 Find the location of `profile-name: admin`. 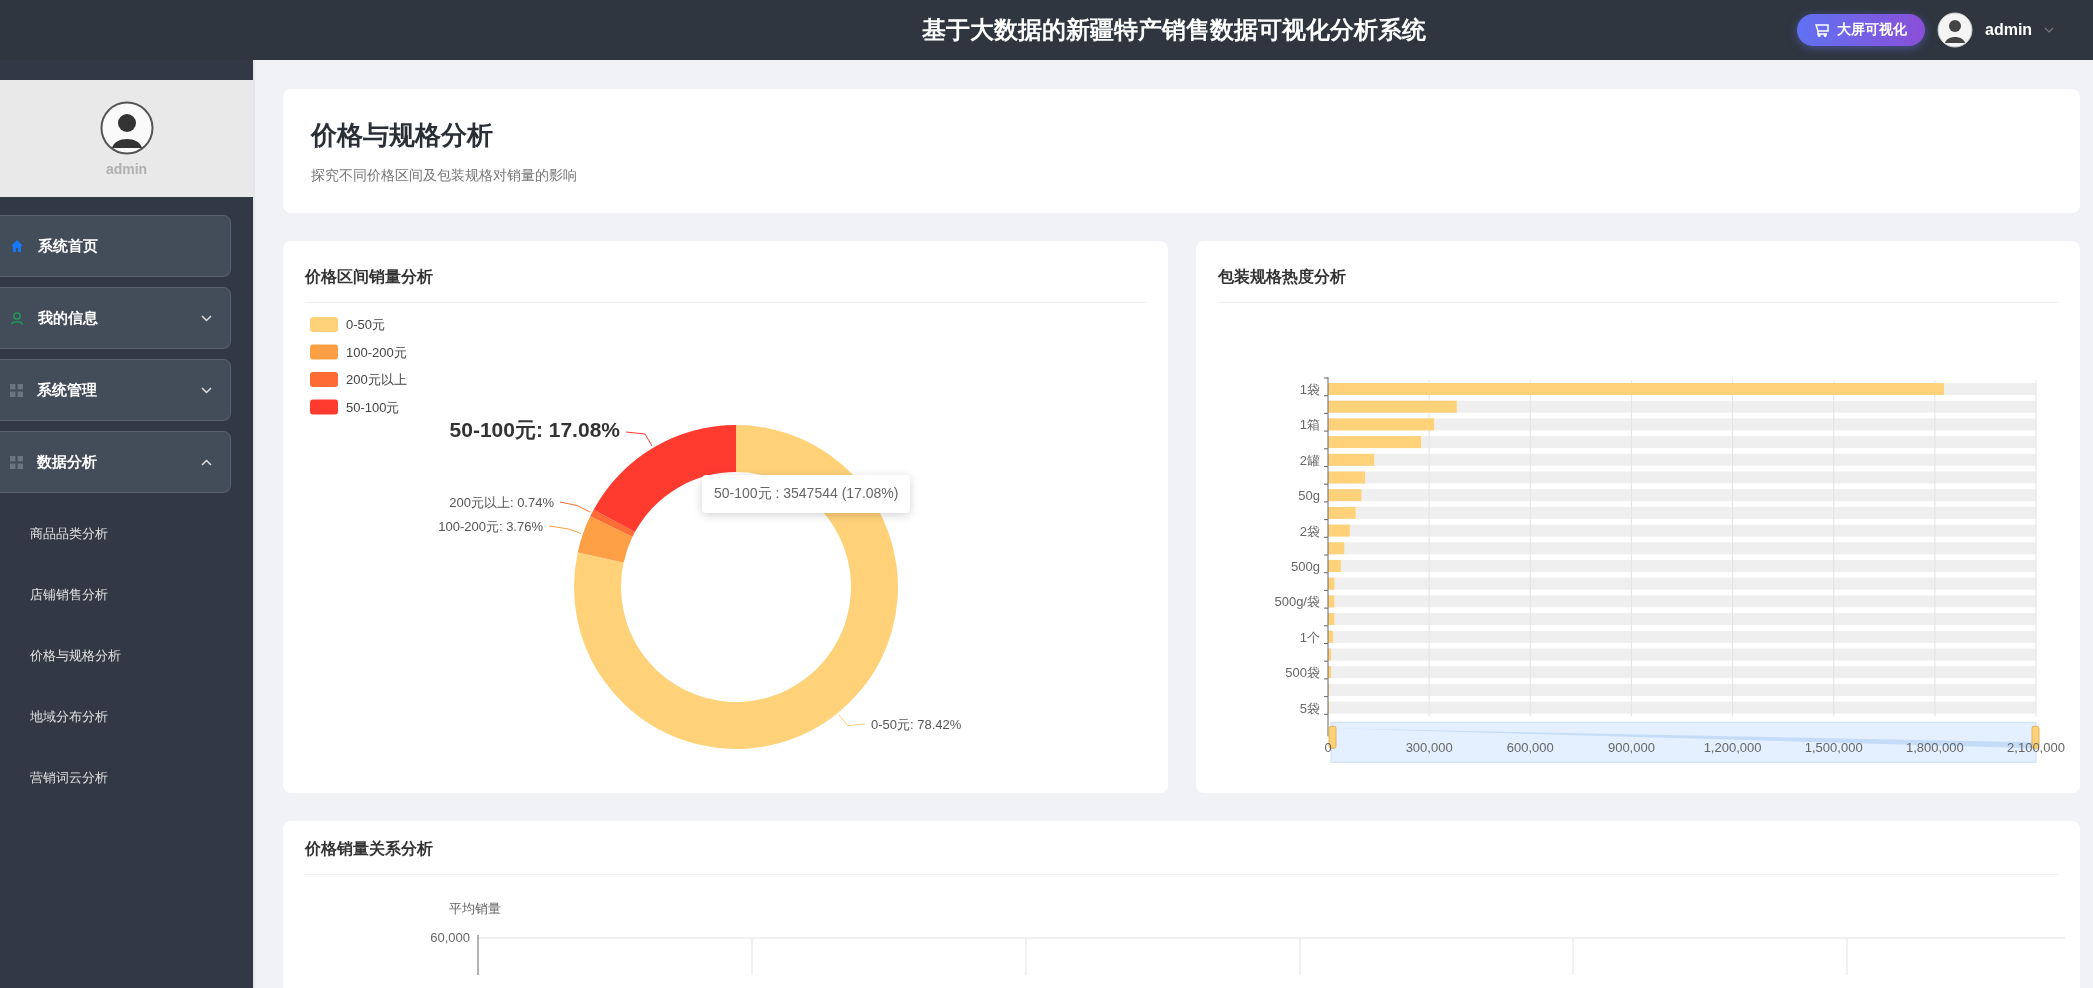

profile-name: admin is located at coordinates (126, 168).